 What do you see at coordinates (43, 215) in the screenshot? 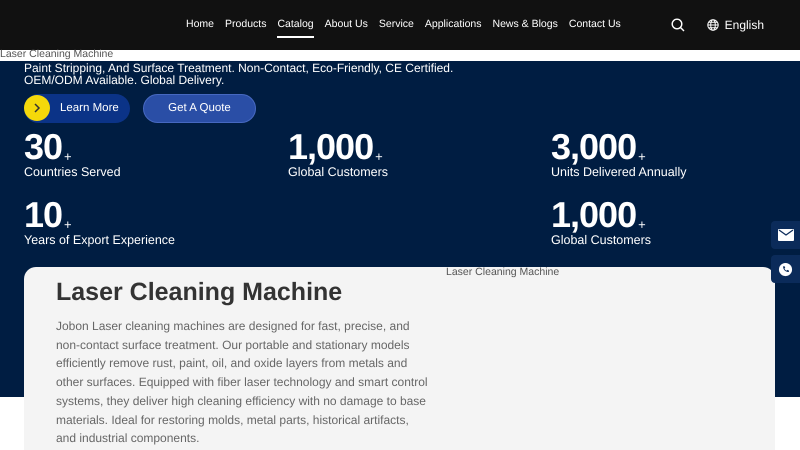
I see `stat-value: 10` at bounding box center [43, 215].